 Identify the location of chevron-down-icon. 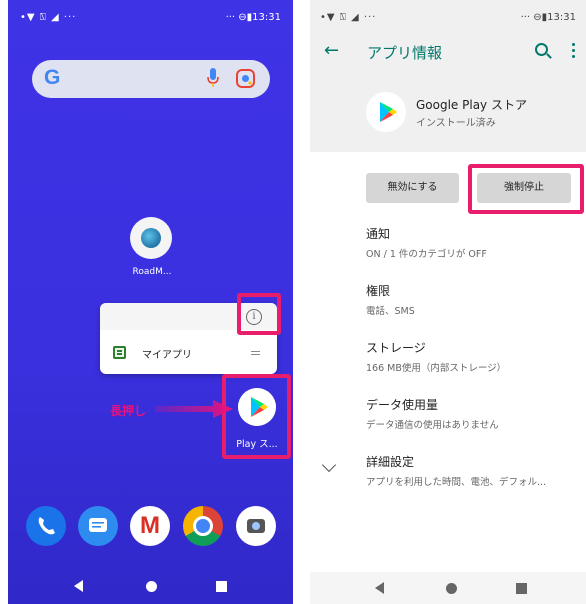
(329, 465).